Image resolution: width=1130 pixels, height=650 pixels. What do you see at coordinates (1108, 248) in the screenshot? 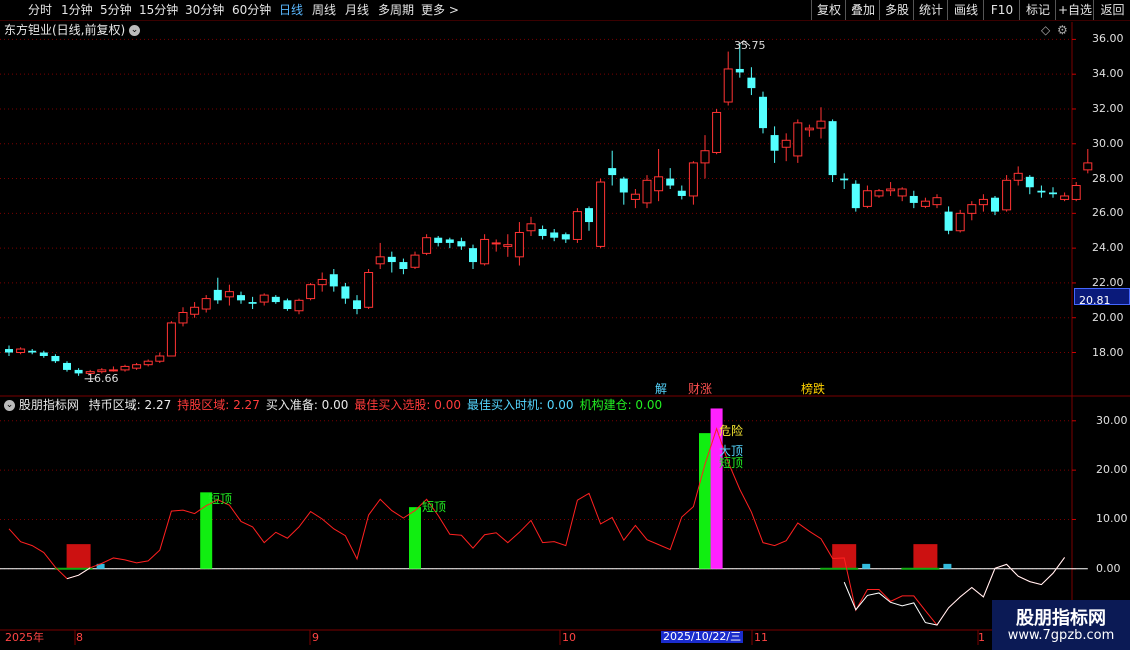
I see `price-tick-label: 24.00` at bounding box center [1108, 248].